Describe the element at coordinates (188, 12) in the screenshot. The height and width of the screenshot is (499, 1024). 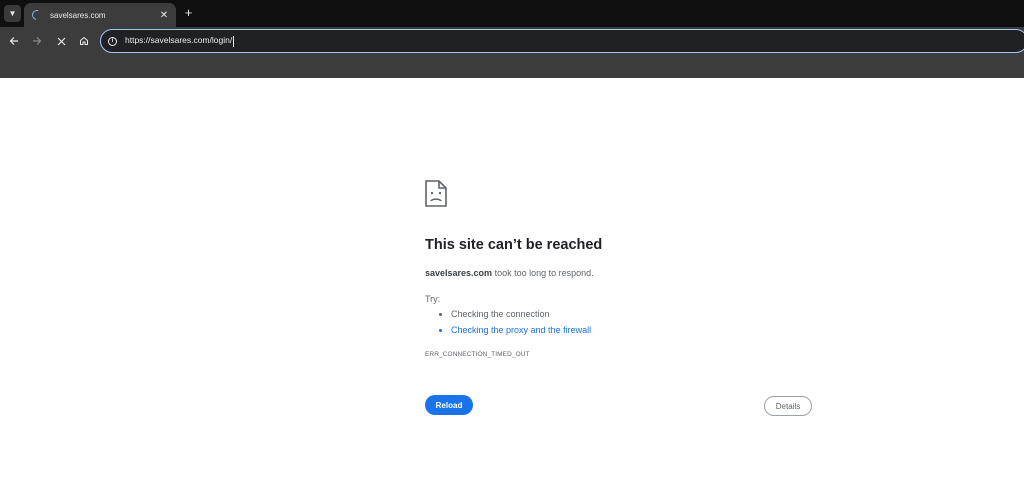
I see `new-tab-button: +` at that location.